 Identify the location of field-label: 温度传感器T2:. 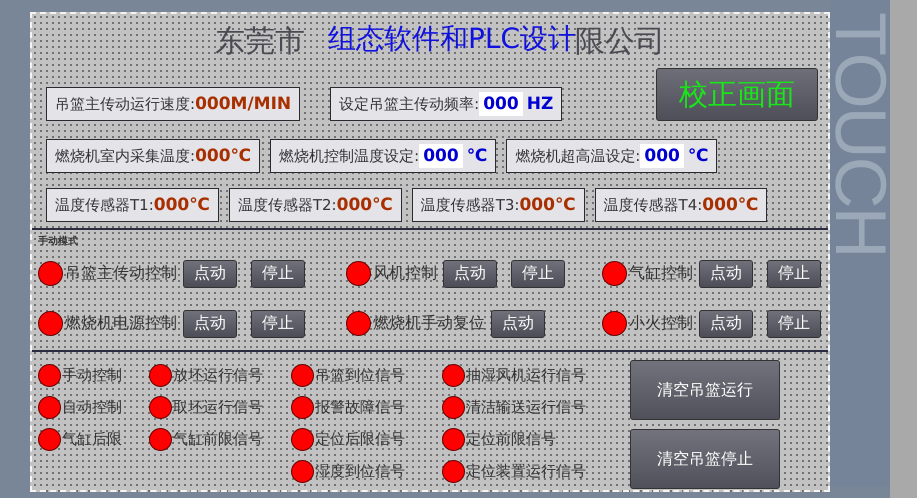
(287, 205).